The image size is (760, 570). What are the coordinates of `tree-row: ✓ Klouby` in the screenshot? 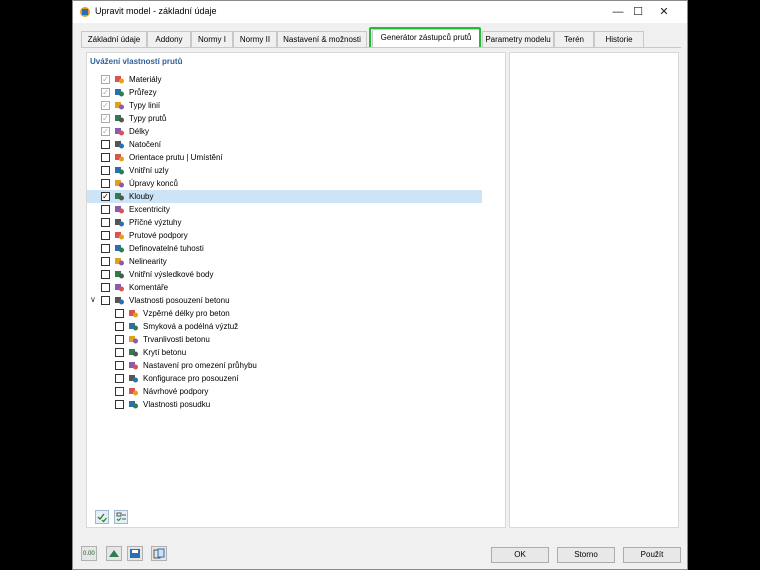 It's located at (284, 196).